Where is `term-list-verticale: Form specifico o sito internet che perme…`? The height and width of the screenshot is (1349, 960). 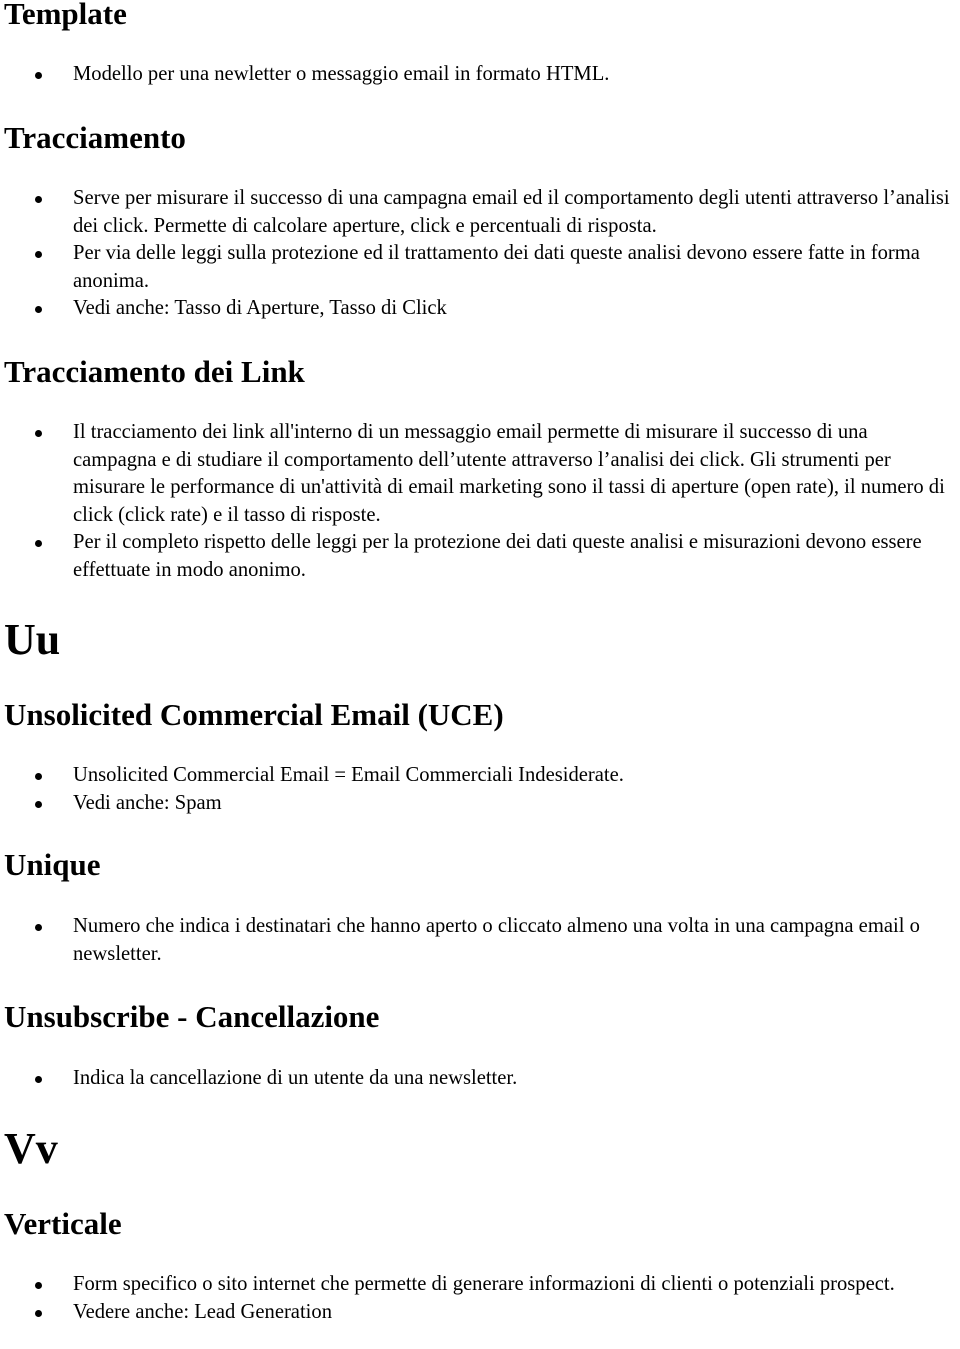 term-list-verticale: Form specifico o sito internet che perme… is located at coordinates (480, 1298).